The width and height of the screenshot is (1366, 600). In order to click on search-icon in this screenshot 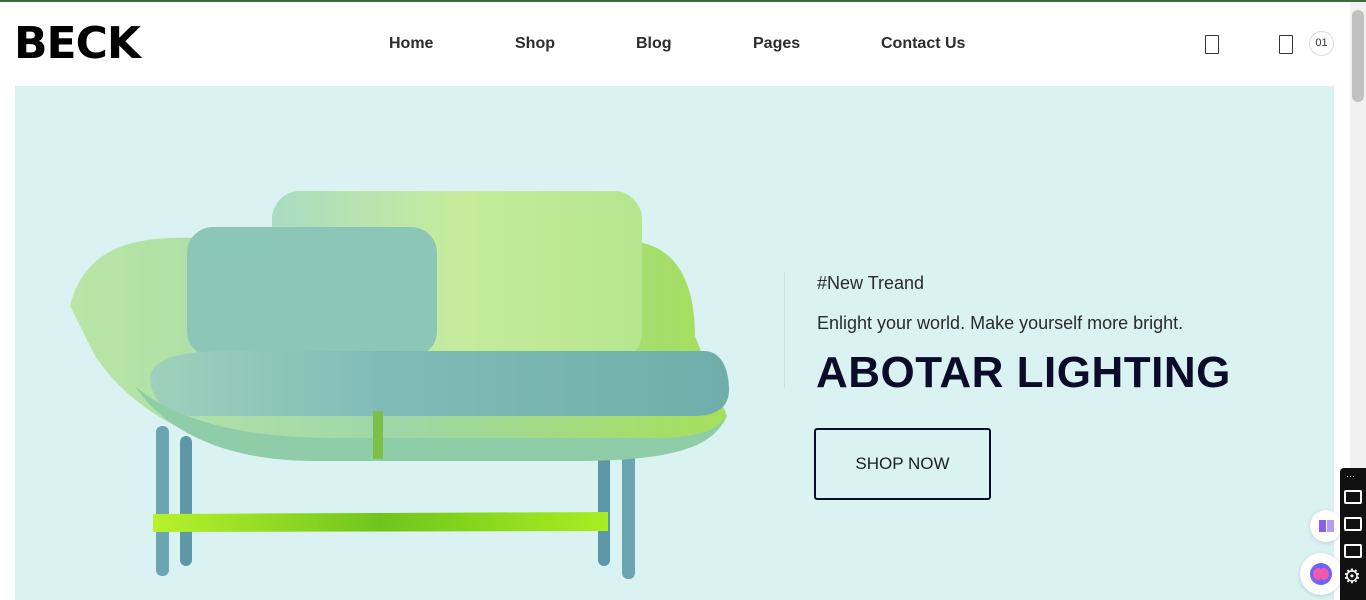, I will do `click(1212, 44)`.